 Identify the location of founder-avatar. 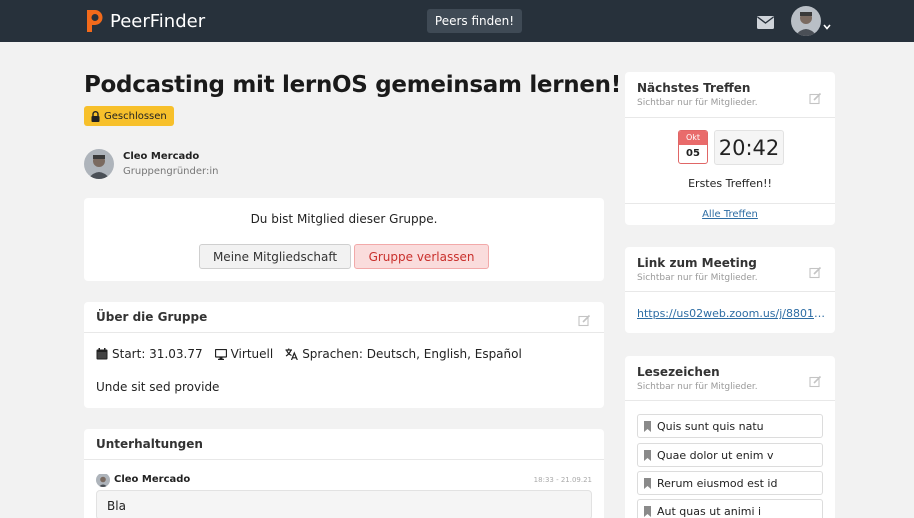
(99, 164).